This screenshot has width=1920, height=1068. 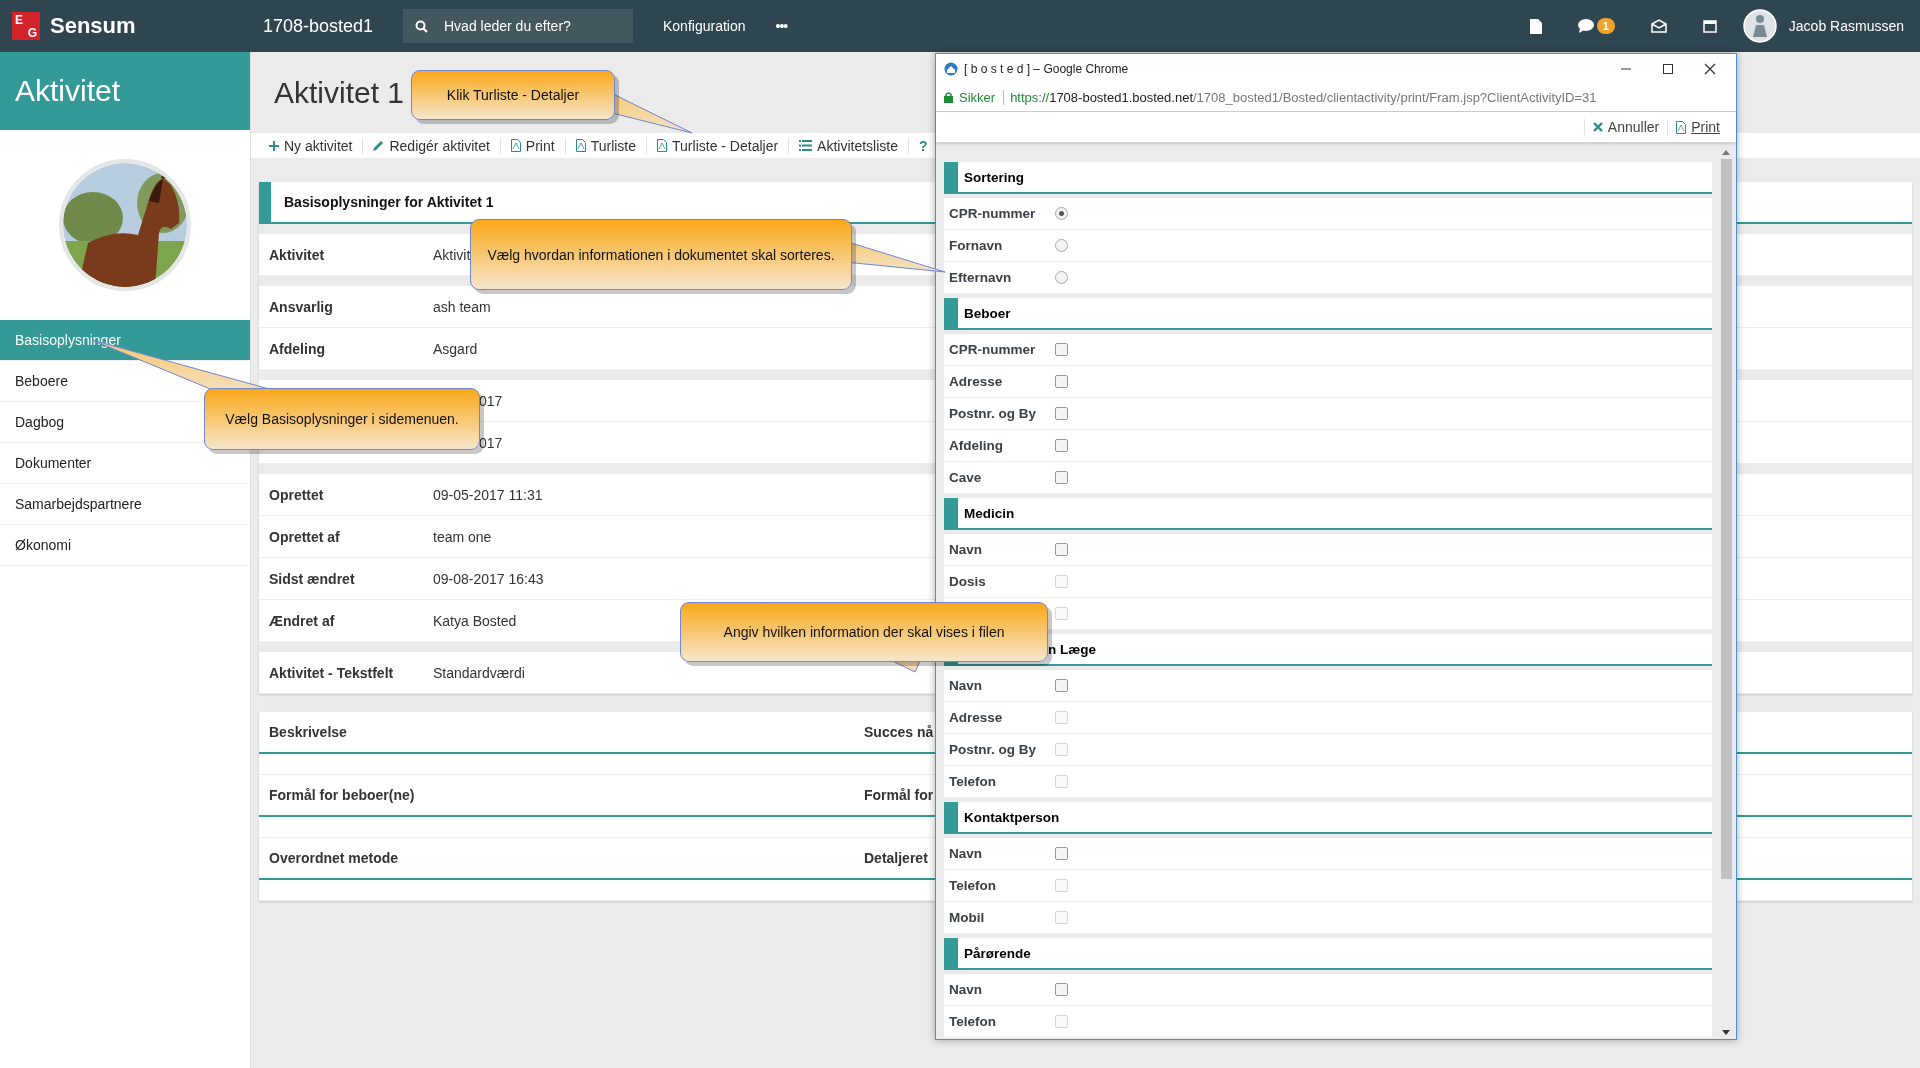 What do you see at coordinates (1328, 314) in the screenshot?
I see `section-header: Beboer` at bounding box center [1328, 314].